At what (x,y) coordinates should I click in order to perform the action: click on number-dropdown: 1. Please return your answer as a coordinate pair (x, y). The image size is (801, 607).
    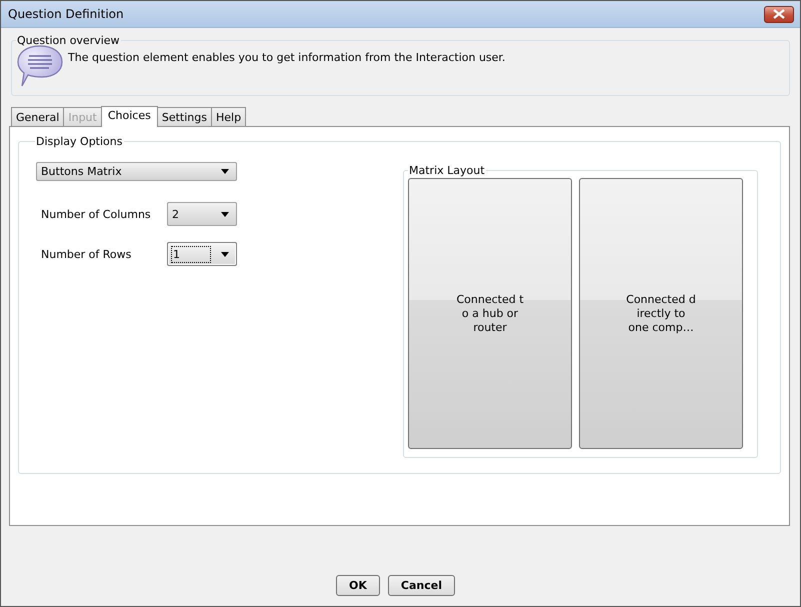
    Looking at the image, I should click on (202, 254).